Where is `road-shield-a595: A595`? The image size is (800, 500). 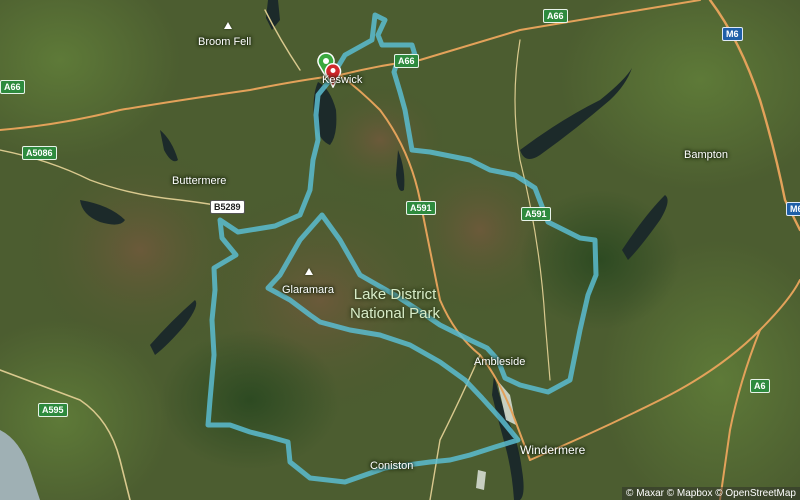
road-shield-a595: A595 is located at coordinates (53, 410).